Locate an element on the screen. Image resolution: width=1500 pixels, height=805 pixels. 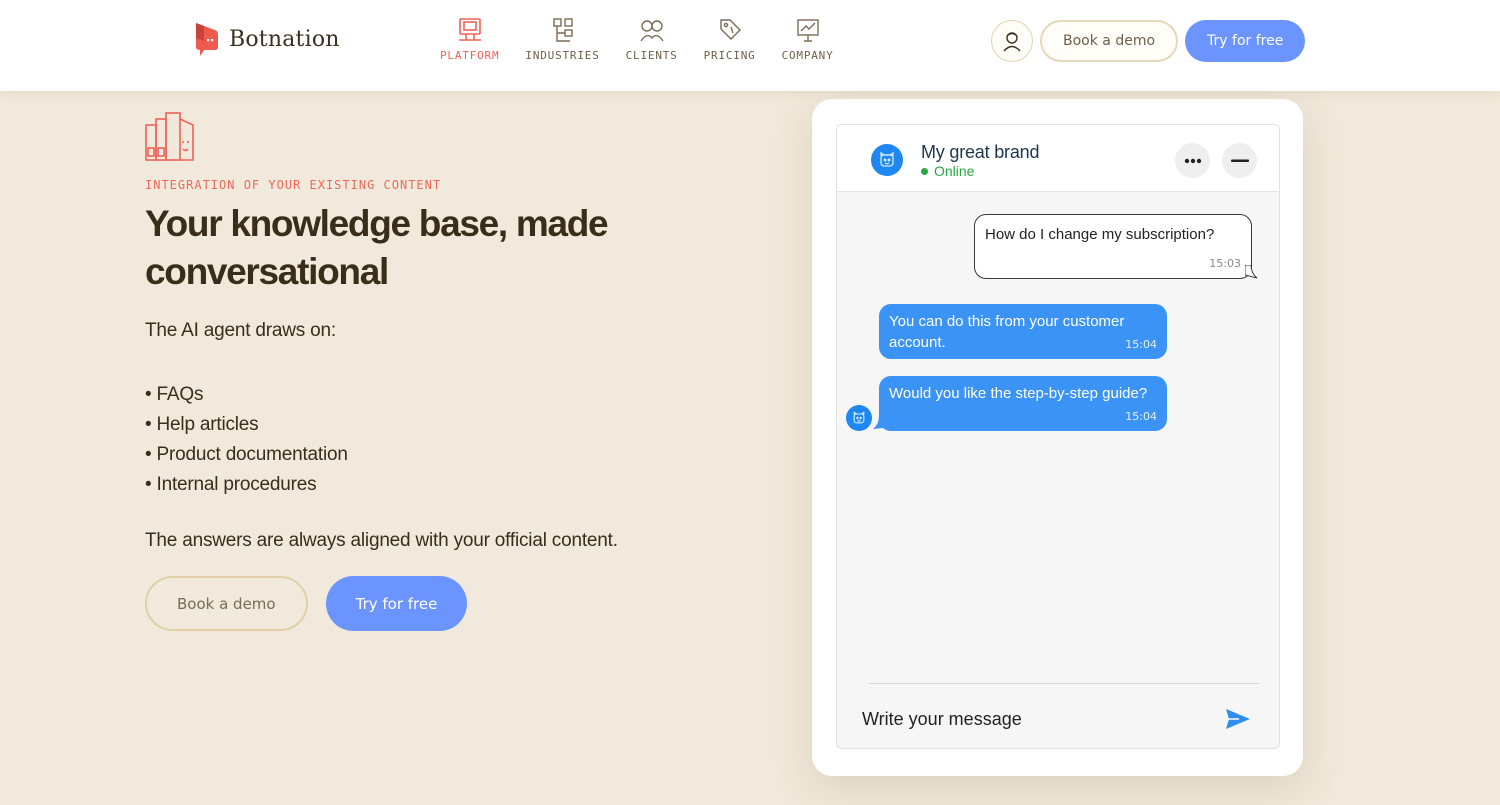
header-actions: Book a demo Try for free is located at coordinates (1148, 41).